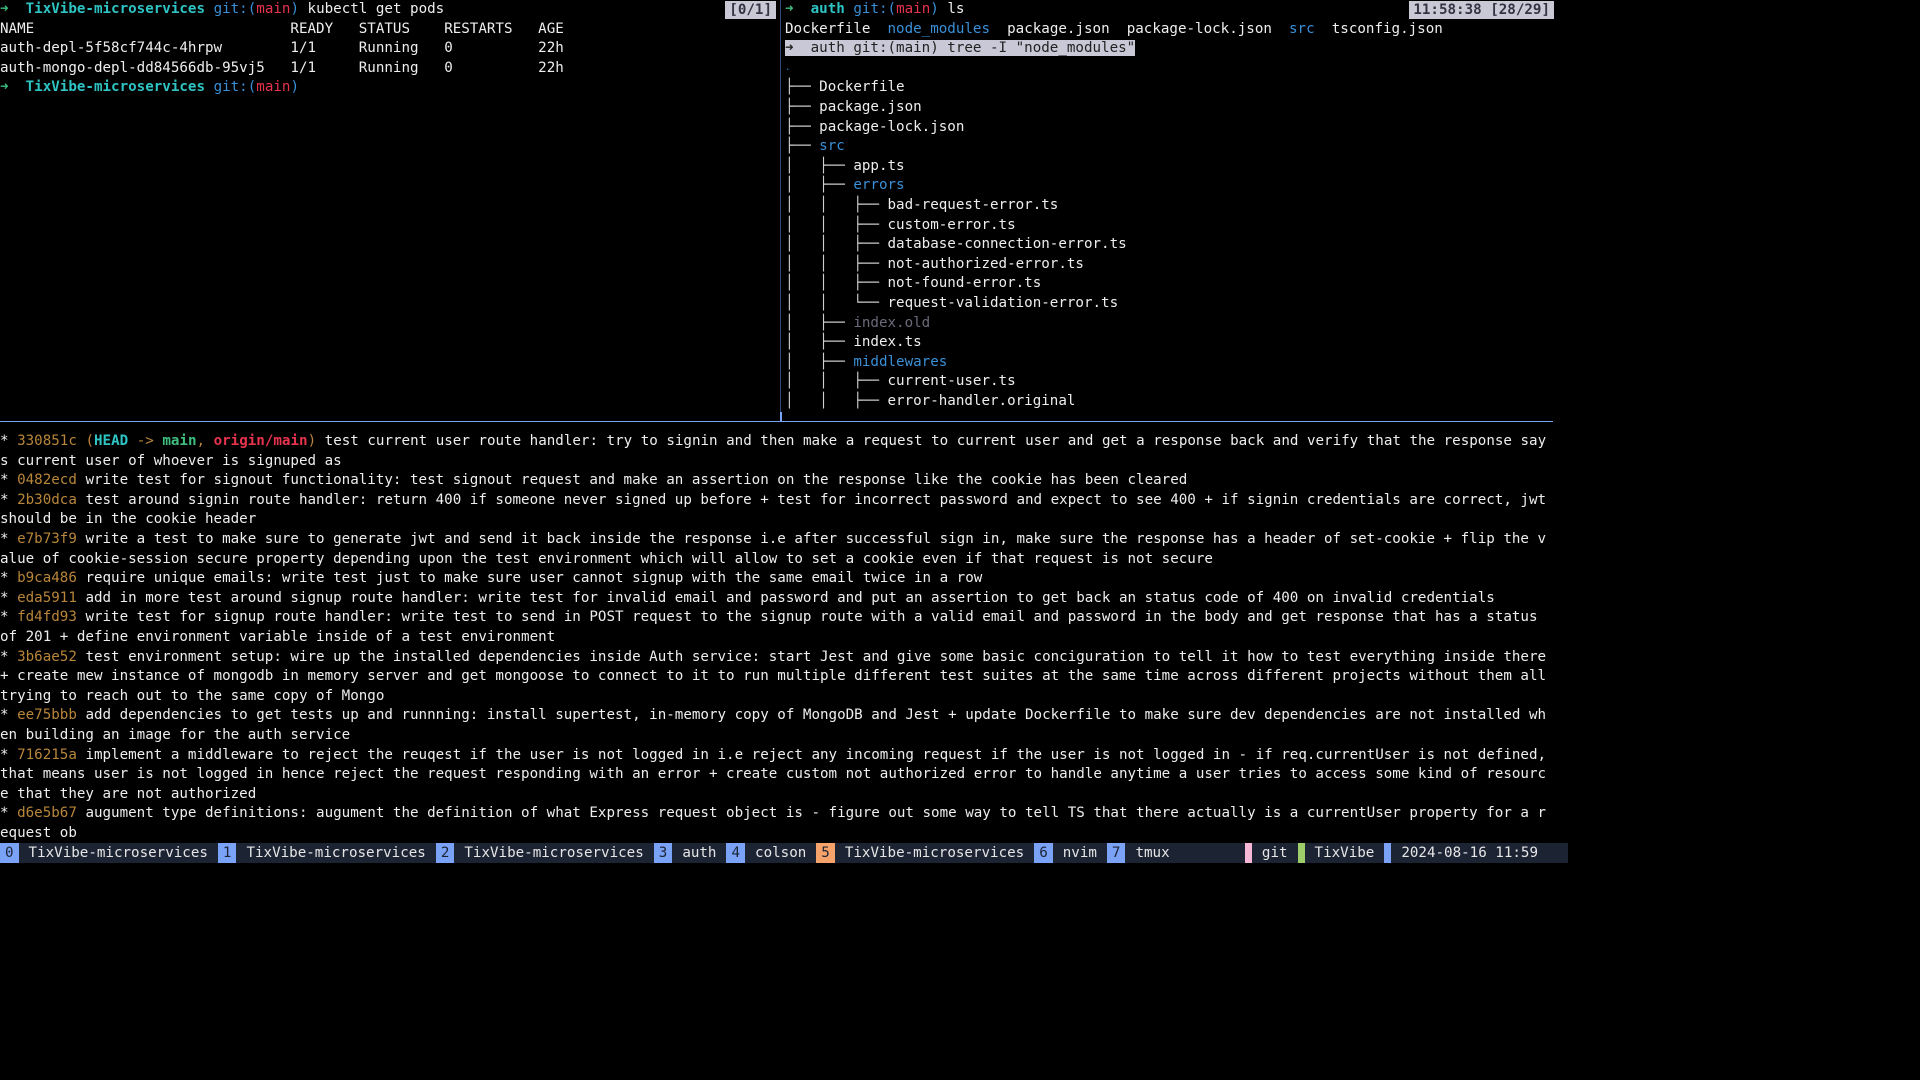 The width and height of the screenshot is (1920, 1080). I want to click on pod-cell: 0, so click(491, 67).